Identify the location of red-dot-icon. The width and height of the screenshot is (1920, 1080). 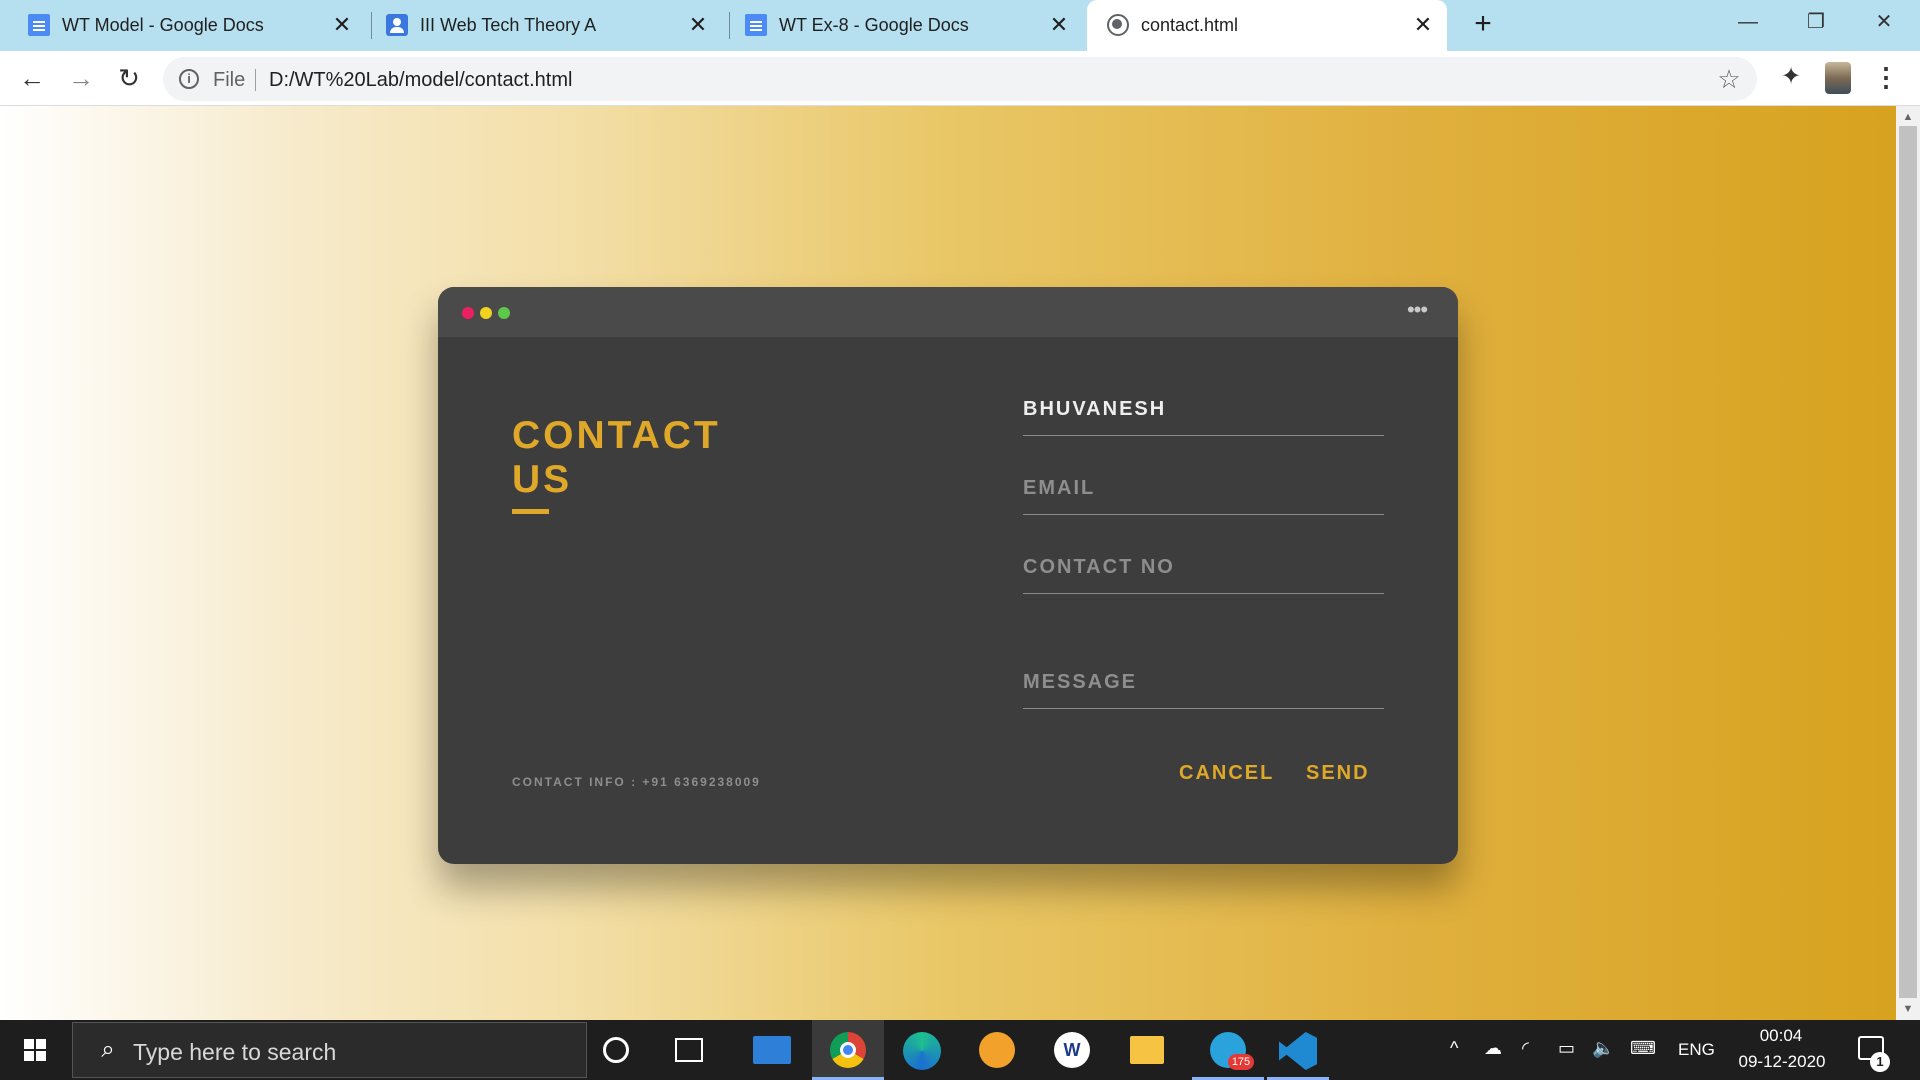
(468, 313).